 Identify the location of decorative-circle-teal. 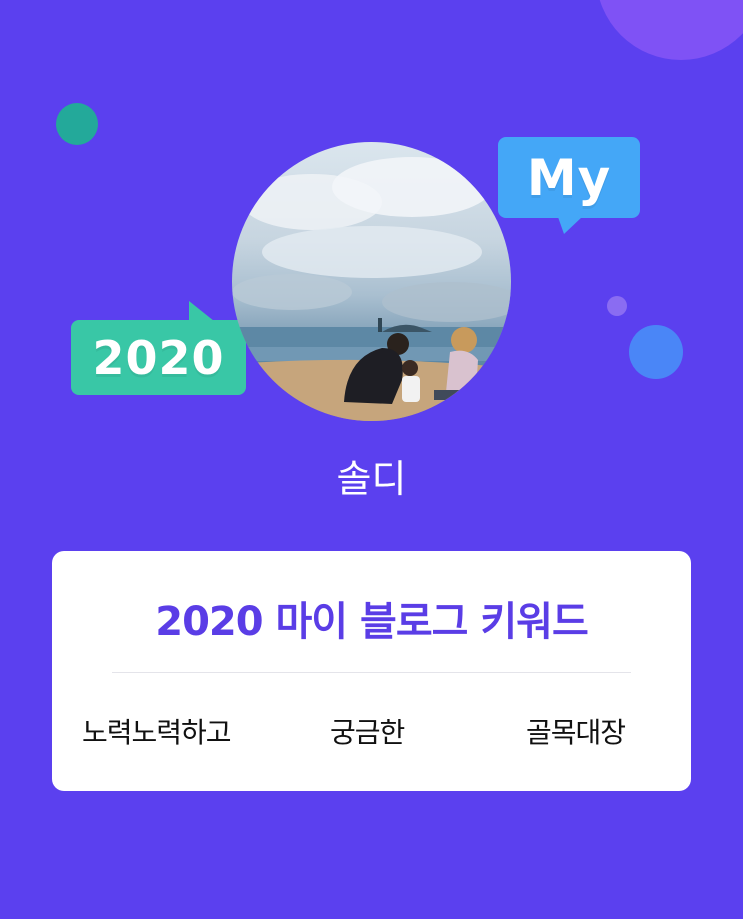
(77, 124).